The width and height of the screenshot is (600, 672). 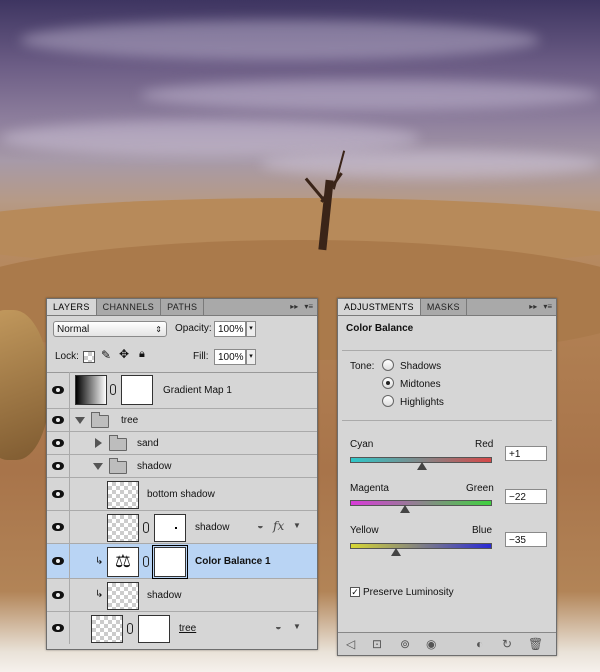 I want to click on opacity-input: 100%, so click(x=230, y=329).